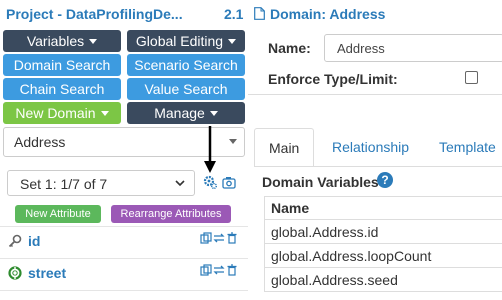 The width and height of the screenshot is (502, 300). What do you see at coordinates (413, 48) in the screenshot?
I see `name-input: Address` at bounding box center [413, 48].